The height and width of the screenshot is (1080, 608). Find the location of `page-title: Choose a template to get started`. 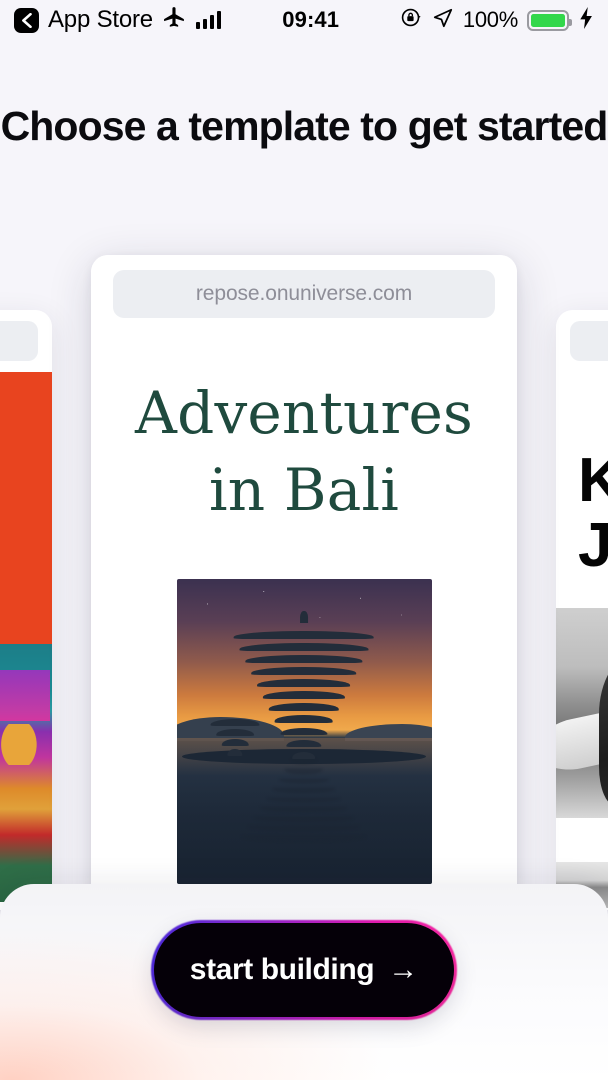

page-title: Choose a template to get started is located at coordinates (304, 126).